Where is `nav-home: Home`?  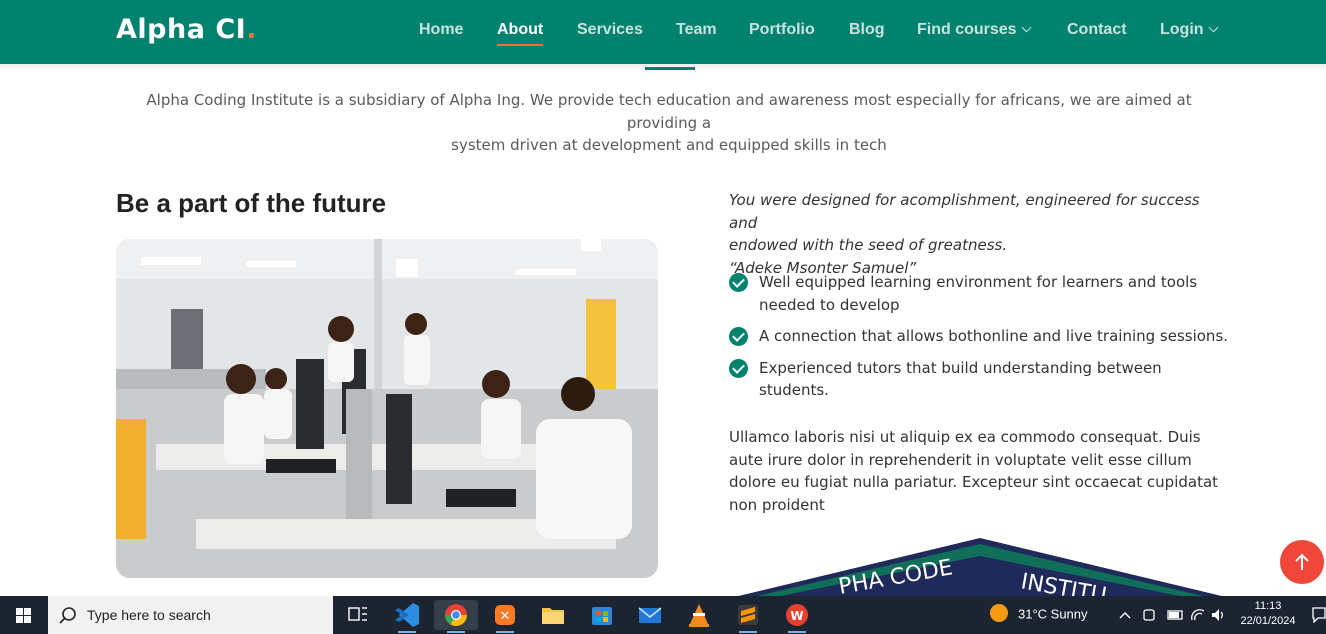
nav-home: Home is located at coordinates (441, 30).